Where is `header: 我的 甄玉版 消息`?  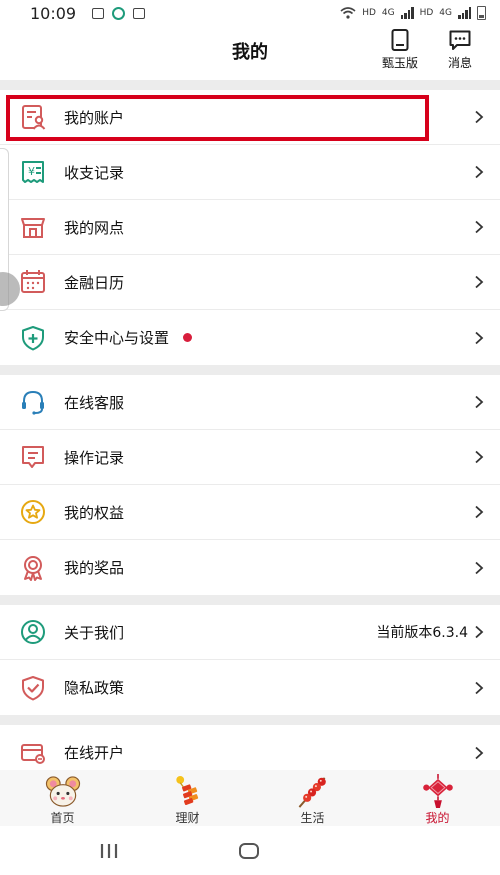 header: 我的 甄玉版 消息 is located at coordinates (250, 53).